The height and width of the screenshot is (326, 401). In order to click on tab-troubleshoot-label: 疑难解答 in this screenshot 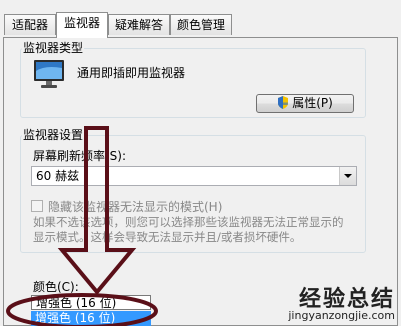, I will do `click(138, 25)`.